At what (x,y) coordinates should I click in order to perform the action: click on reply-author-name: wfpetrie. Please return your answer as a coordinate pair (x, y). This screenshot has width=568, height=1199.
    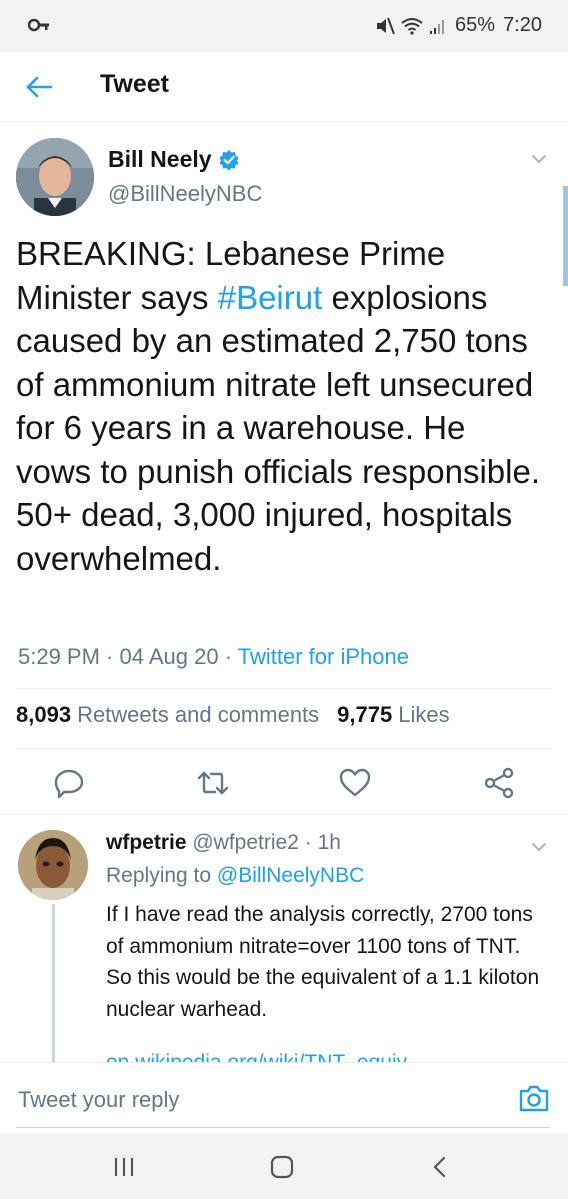
    Looking at the image, I should click on (146, 842).